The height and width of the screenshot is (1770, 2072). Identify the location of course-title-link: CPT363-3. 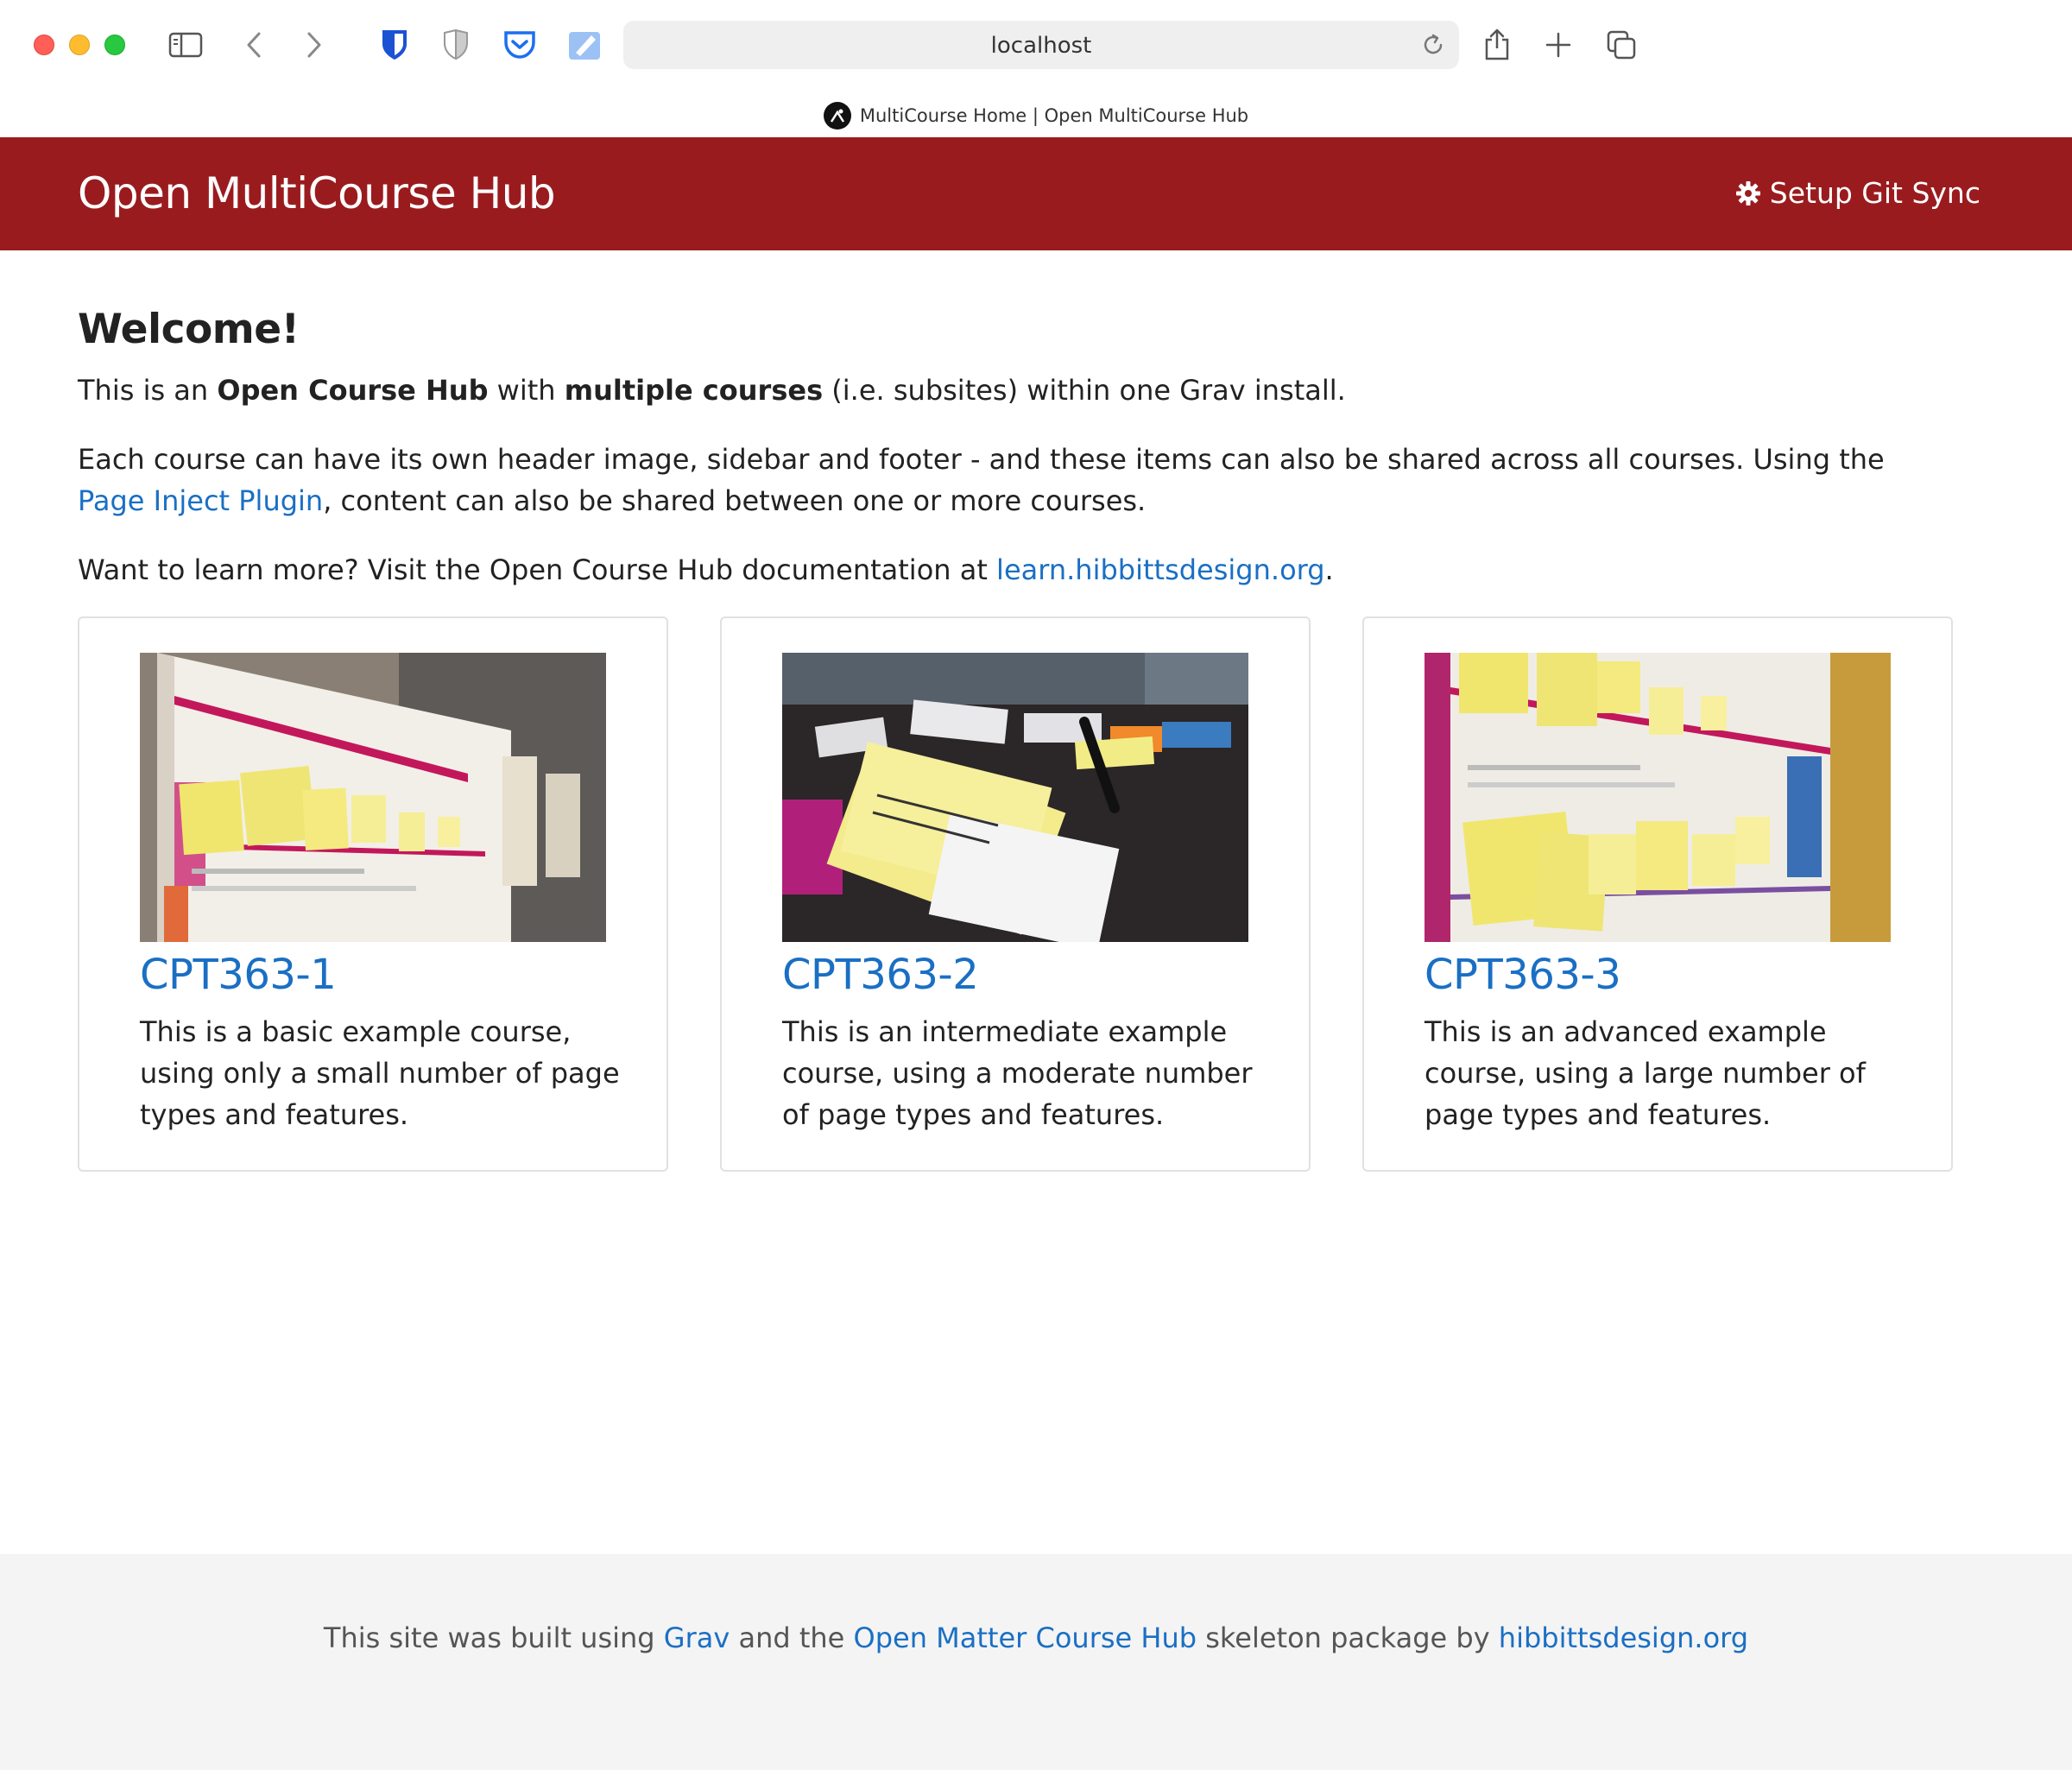
(1522, 975).